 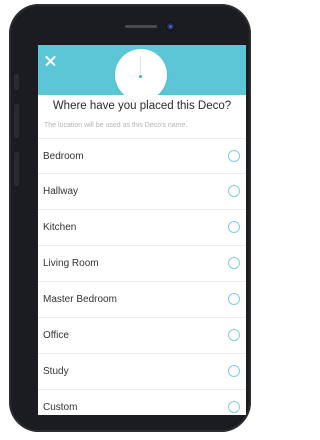 I want to click on location-label: Bedroom, so click(x=63, y=156).